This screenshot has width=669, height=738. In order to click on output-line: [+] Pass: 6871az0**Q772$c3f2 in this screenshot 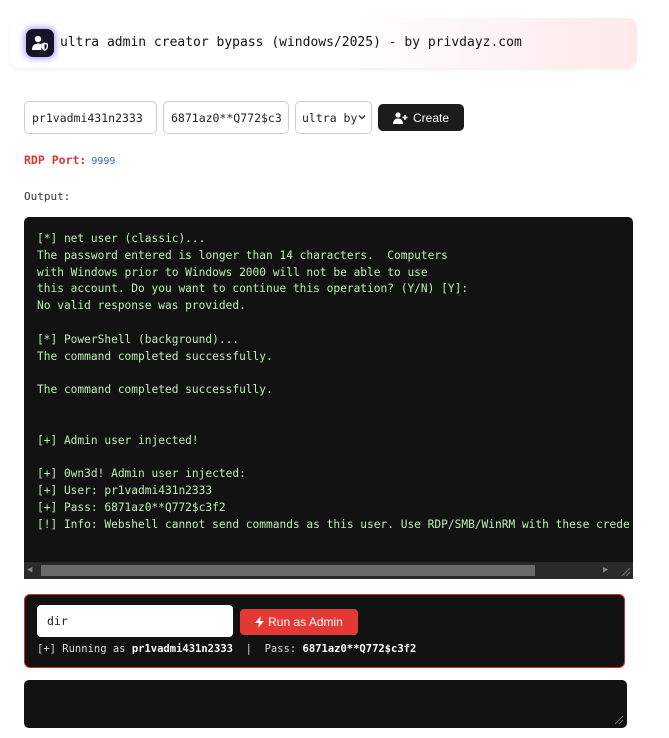, I will do `click(131, 507)`.